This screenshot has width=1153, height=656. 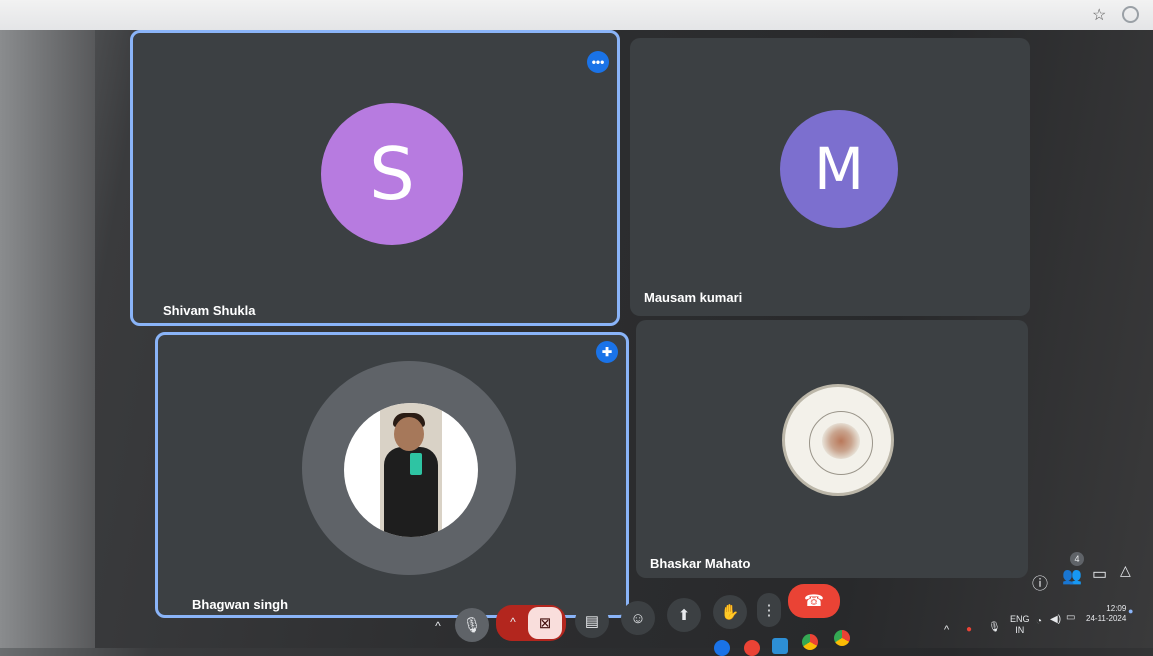 I want to click on profile-icon, so click(x=1130, y=14).